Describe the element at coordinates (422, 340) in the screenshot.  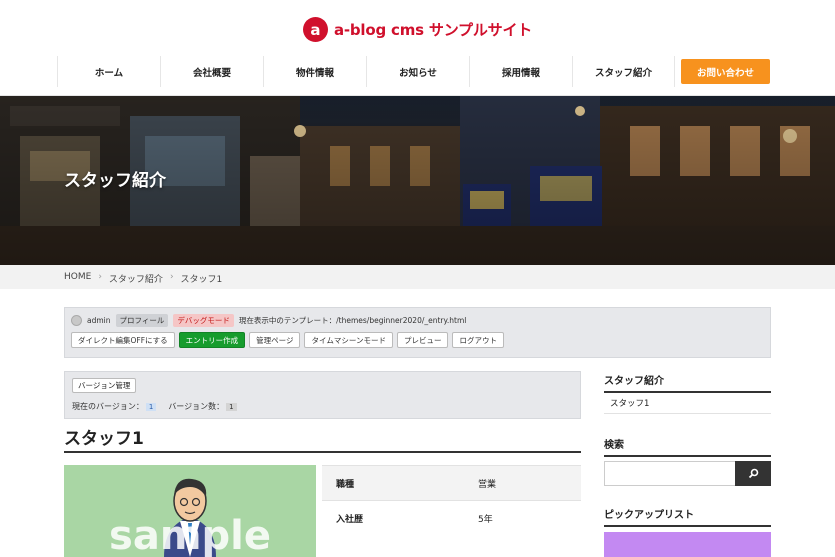
I see `preview-button: プレビュー` at that location.